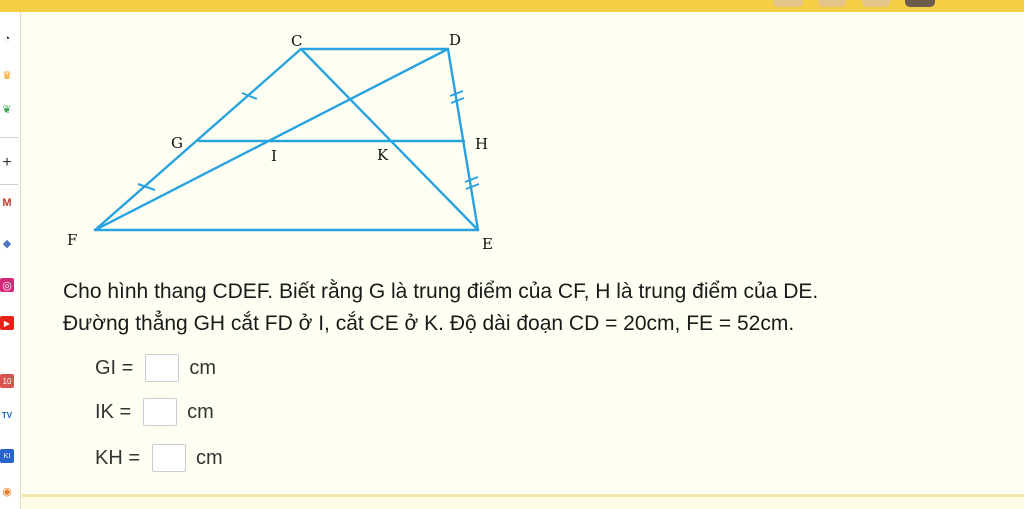 The height and width of the screenshot is (509, 1024). What do you see at coordinates (169, 458) in the screenshot?
I see `answer-input-kh` at bounding box center [169, 458].